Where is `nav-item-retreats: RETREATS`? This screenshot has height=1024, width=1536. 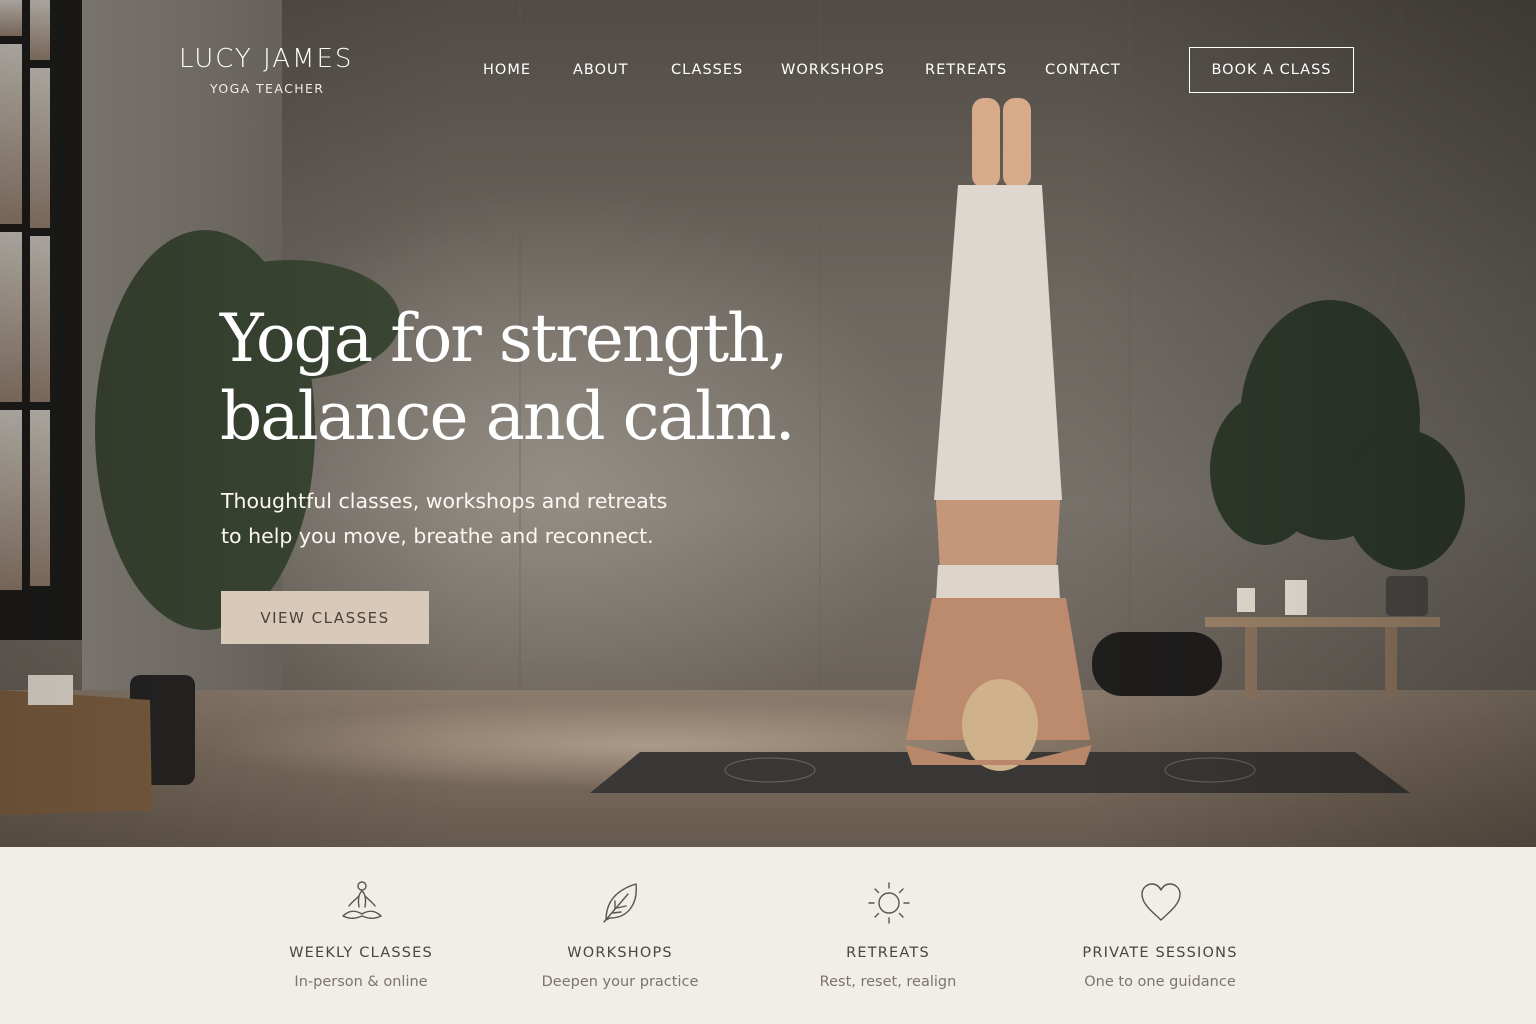 nav-item-retreats: RETREATS is located at coordinates (966, 70).